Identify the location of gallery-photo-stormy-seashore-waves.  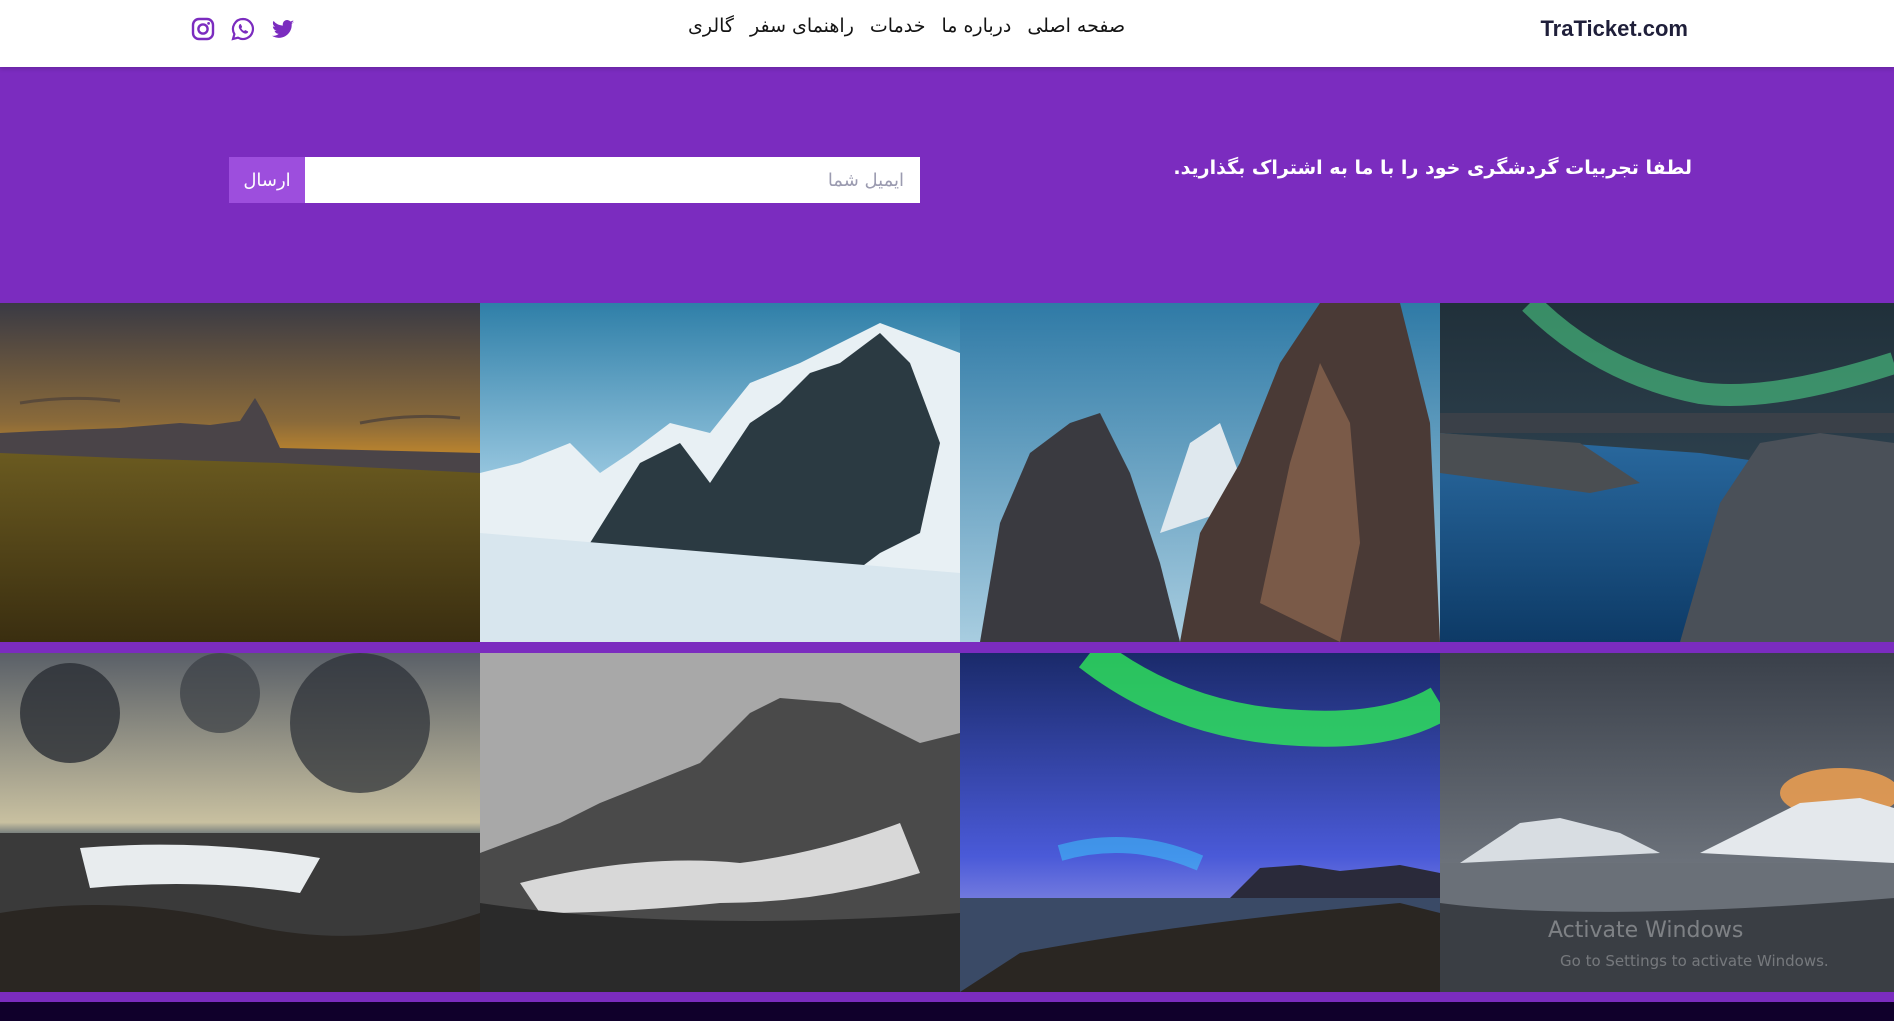
(240, 822).